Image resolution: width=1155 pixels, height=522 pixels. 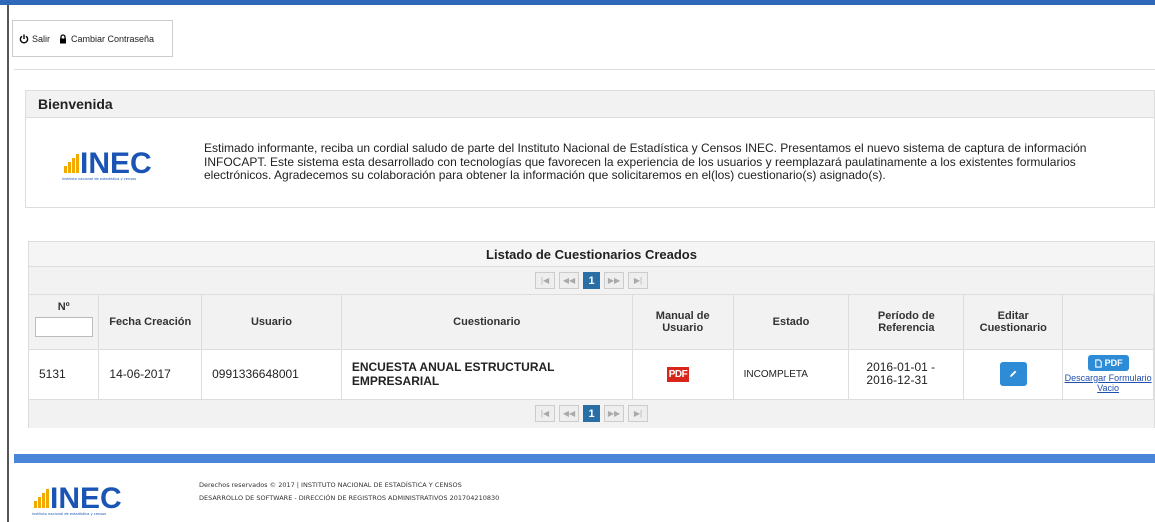 What do you see at coordinates (791, 322) in the screenshot?
I see `col-status-header: Estado` at bounding box center [791, 322].